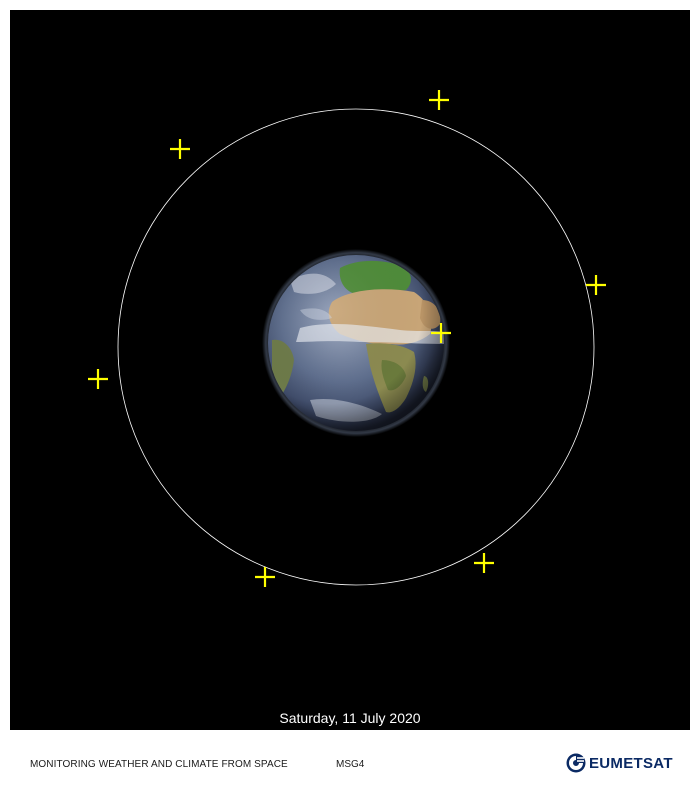 Image resolution: width=700 pixels, height=790 pixels. I want to click on eumetsat-logo-text: EUMETSAT, so click(631, 763).